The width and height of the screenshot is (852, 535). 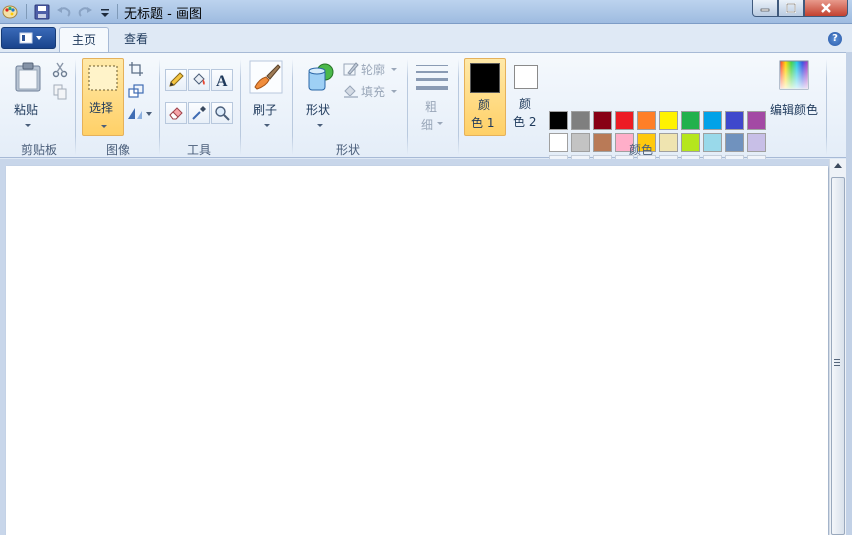 I want to click on magnifier-icon, so click(x=222, y=113).